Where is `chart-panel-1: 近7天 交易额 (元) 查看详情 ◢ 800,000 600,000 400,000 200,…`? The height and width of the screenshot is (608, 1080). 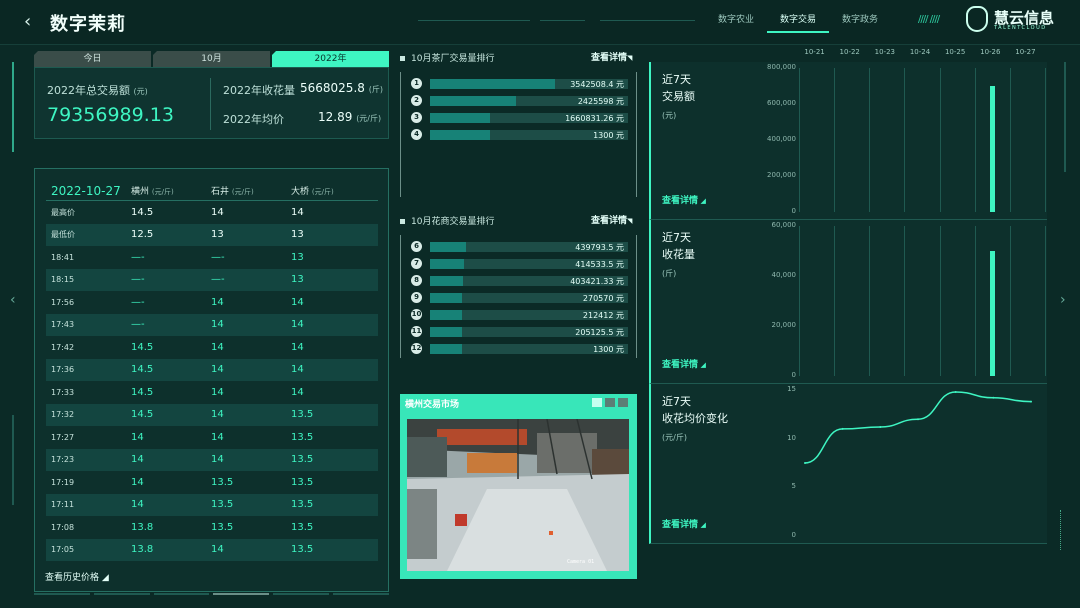
chart-panel-1: 近7天 交易额 (元) 查看详情 ◢ 800,000 600,000 400,000 200,… is located at coordinates (848, 141).